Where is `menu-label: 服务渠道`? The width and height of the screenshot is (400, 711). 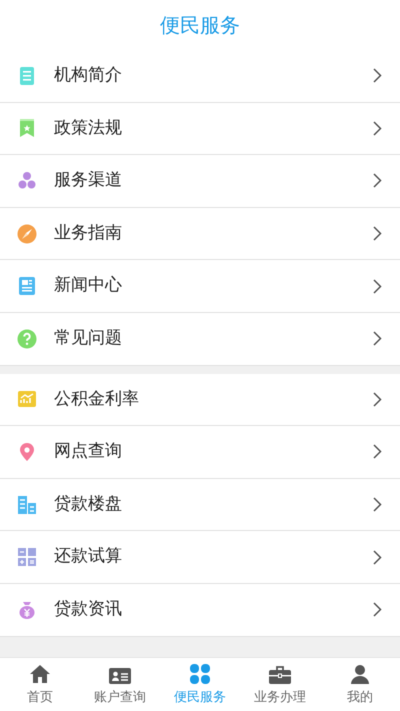 menu-label: 服务渠道 is located at coordinates (88, 180).